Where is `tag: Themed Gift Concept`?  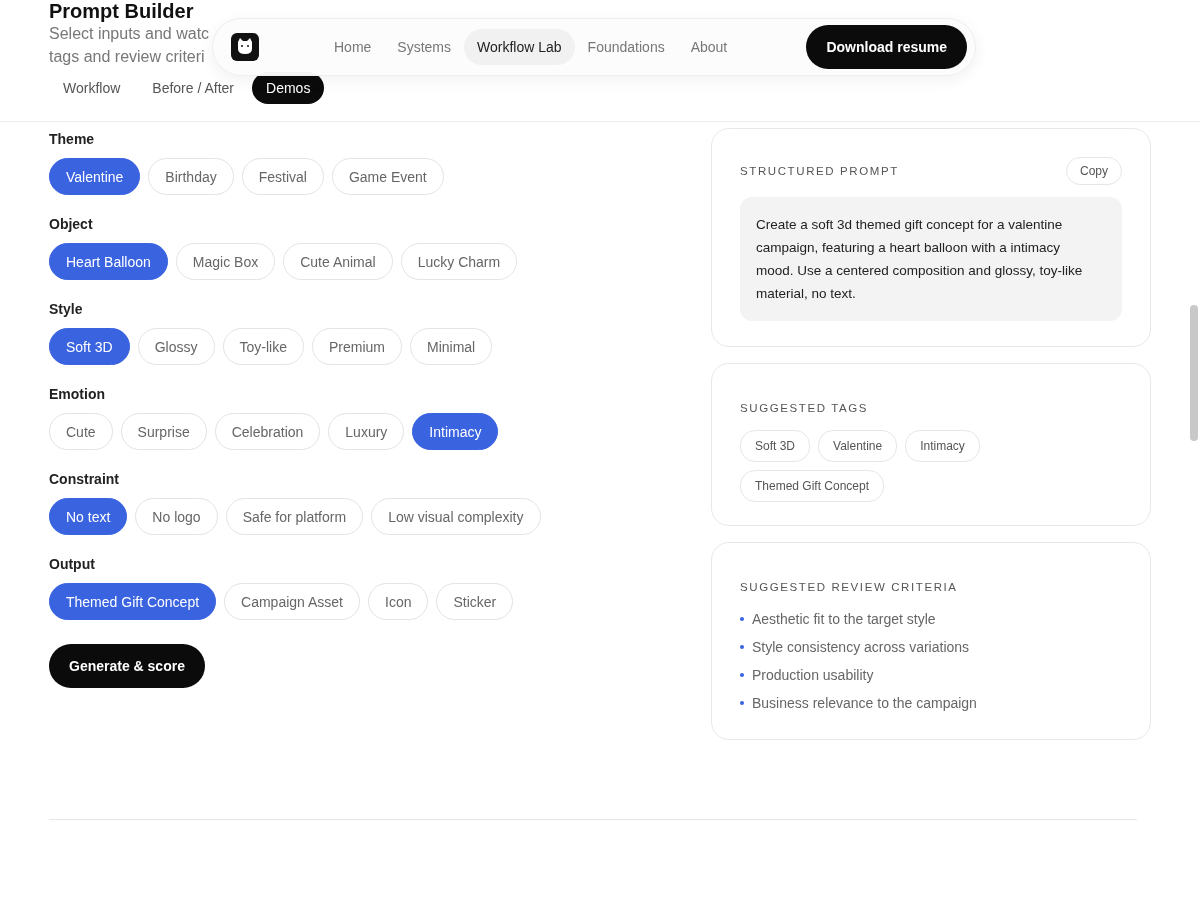
tag: Themed Gift Concept is located at coordinates (812, 486).